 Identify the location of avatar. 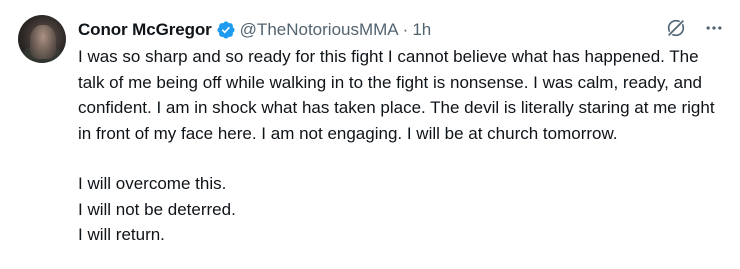
(42, 39).